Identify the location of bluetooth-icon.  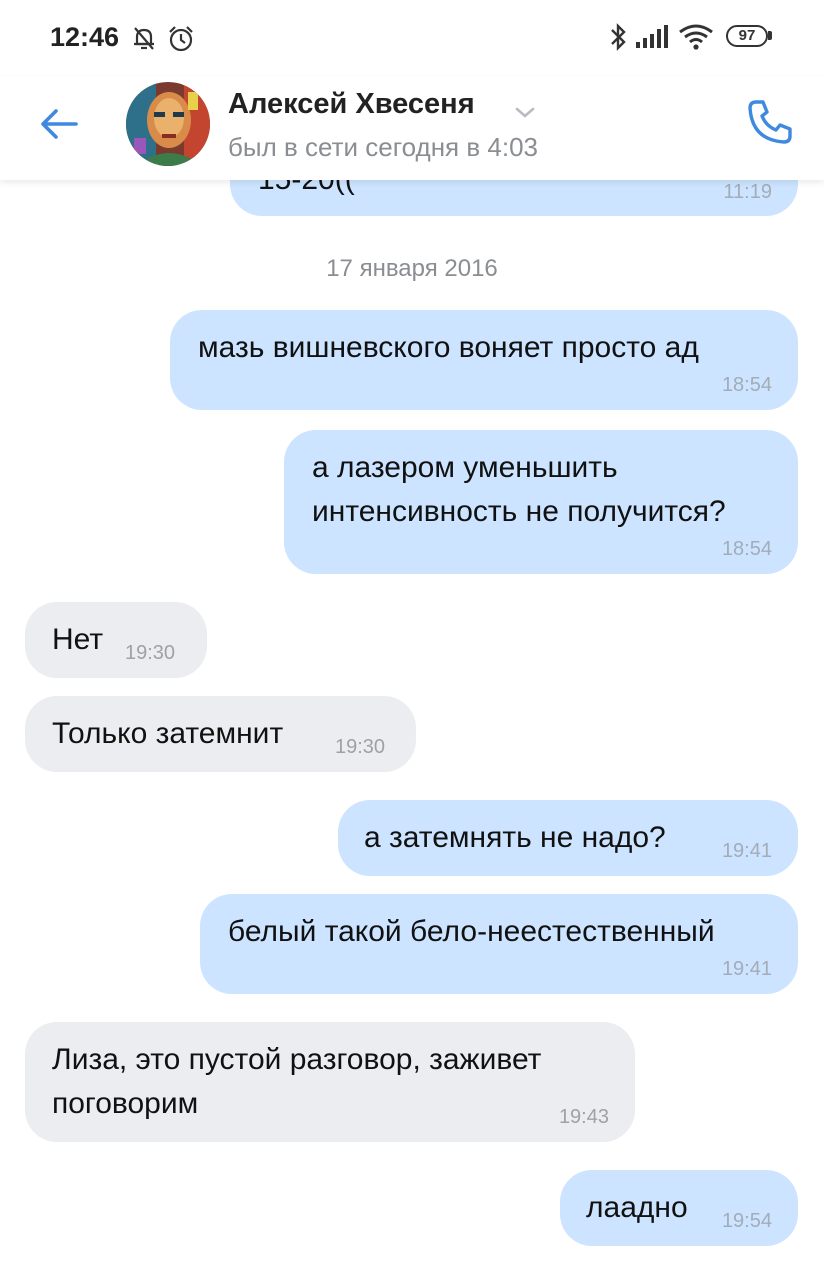
(618, 37).